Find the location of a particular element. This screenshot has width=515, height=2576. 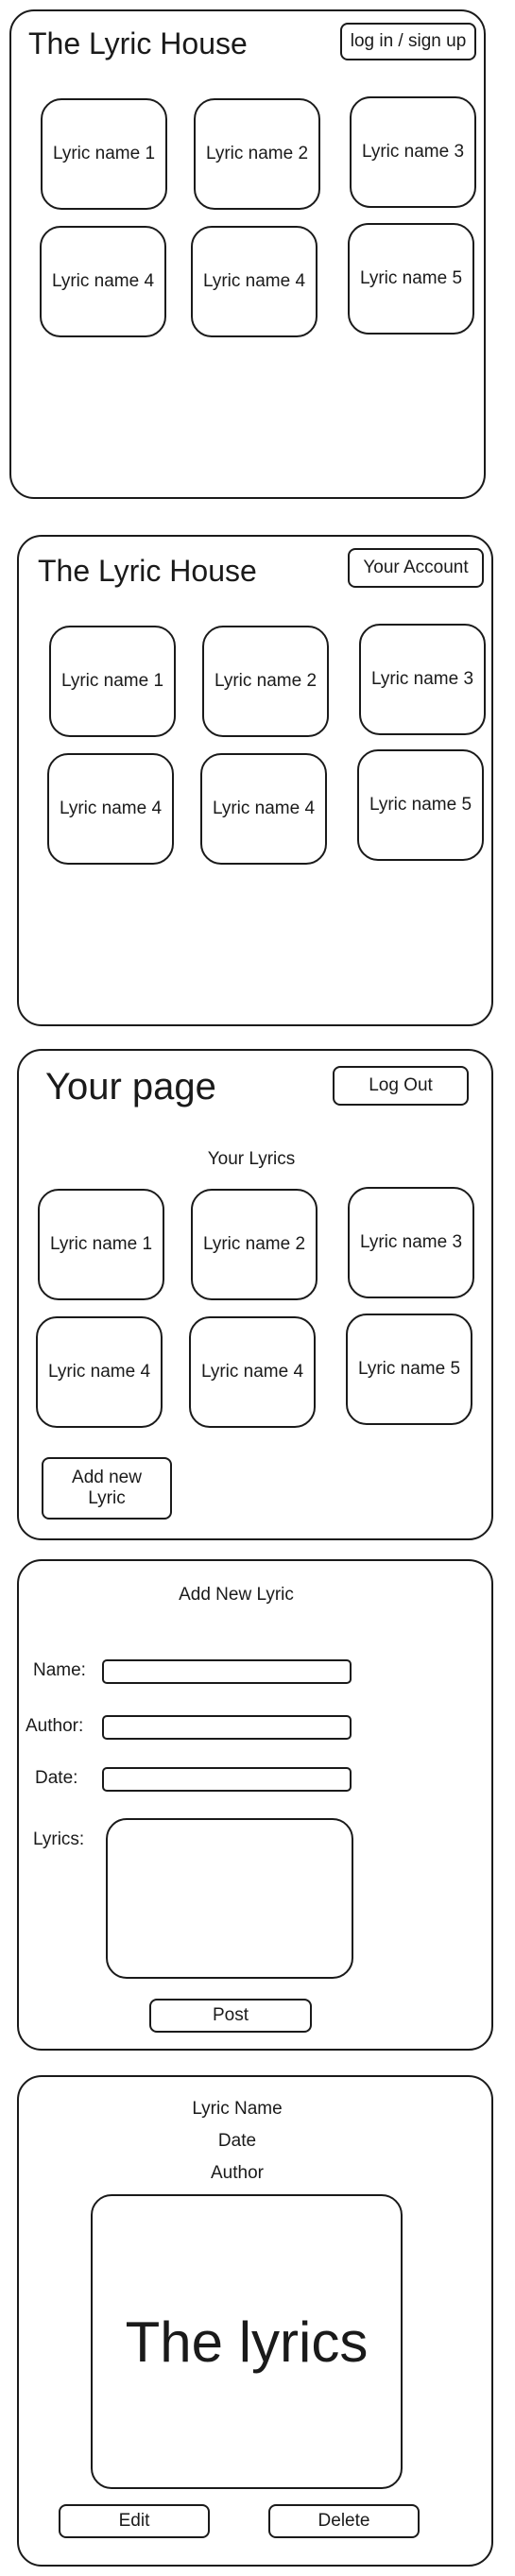

post-button: Post is located at coordinates (230, 2016).